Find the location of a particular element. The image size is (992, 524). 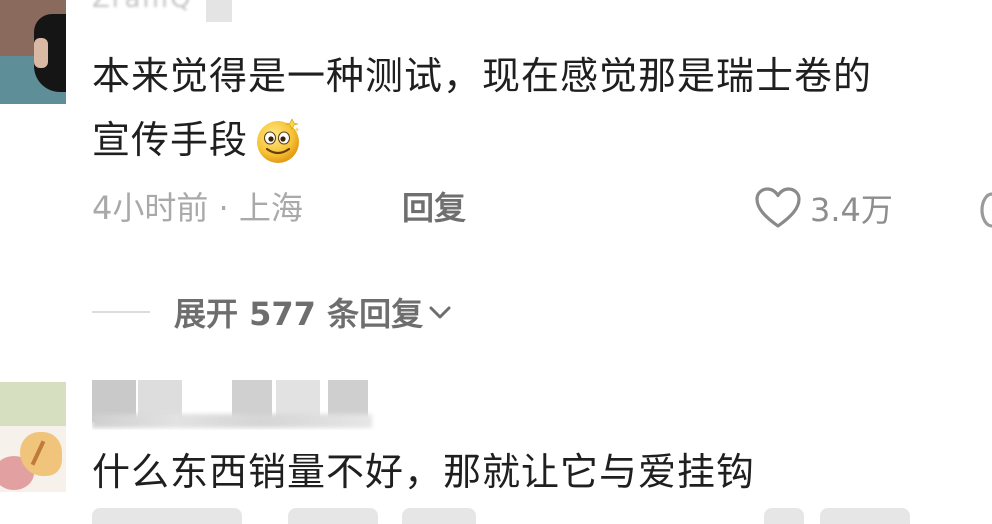

comment-text: 本来觉得是一种测试，现在感觉那是瑞士卷的 is located at coordinates (482, 76).